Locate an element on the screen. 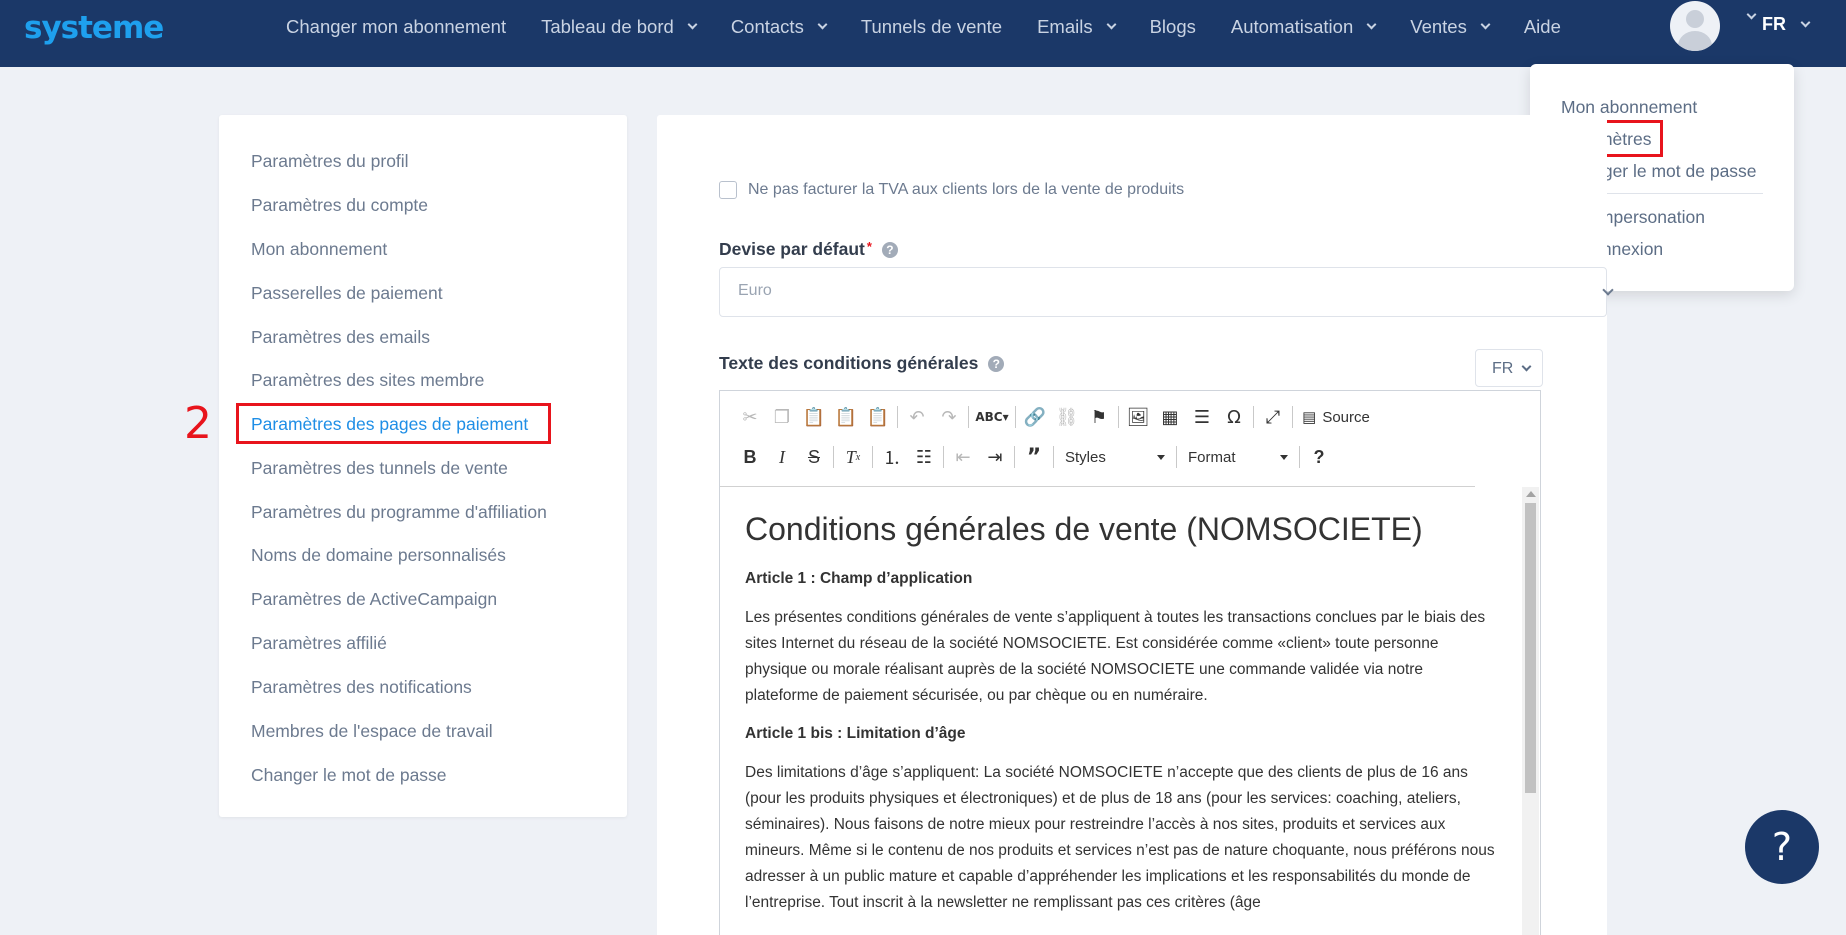  decrease-indent-icon: ⇤ is located at coordinates (963, 457).